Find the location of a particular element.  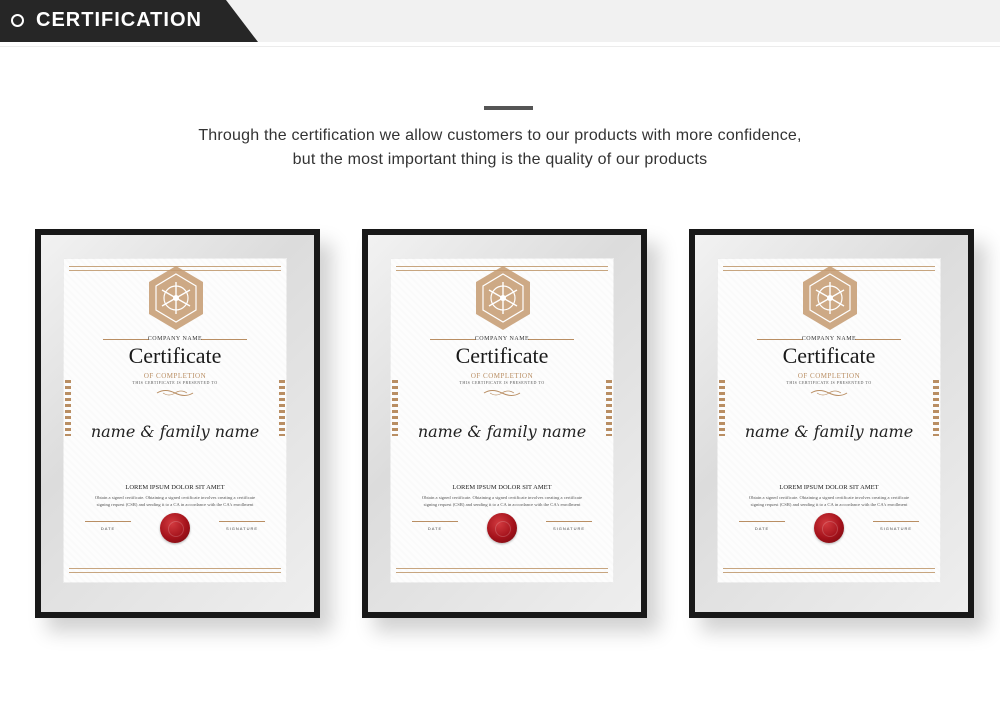

circle-bullet-icon is located at coordinates (17, 20).